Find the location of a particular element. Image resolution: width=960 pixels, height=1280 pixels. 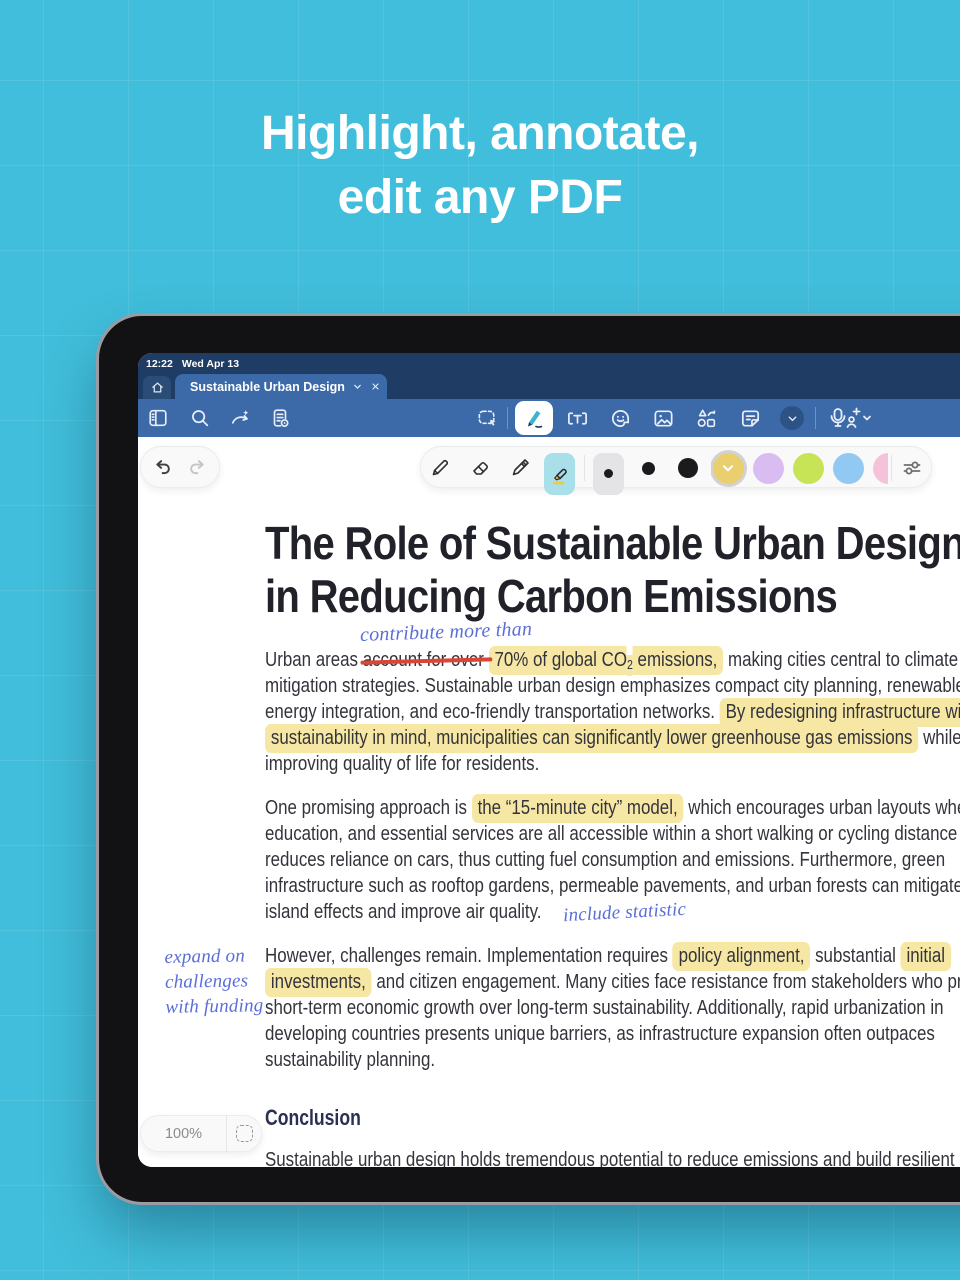

size-large is located at coordinates (688, 468).